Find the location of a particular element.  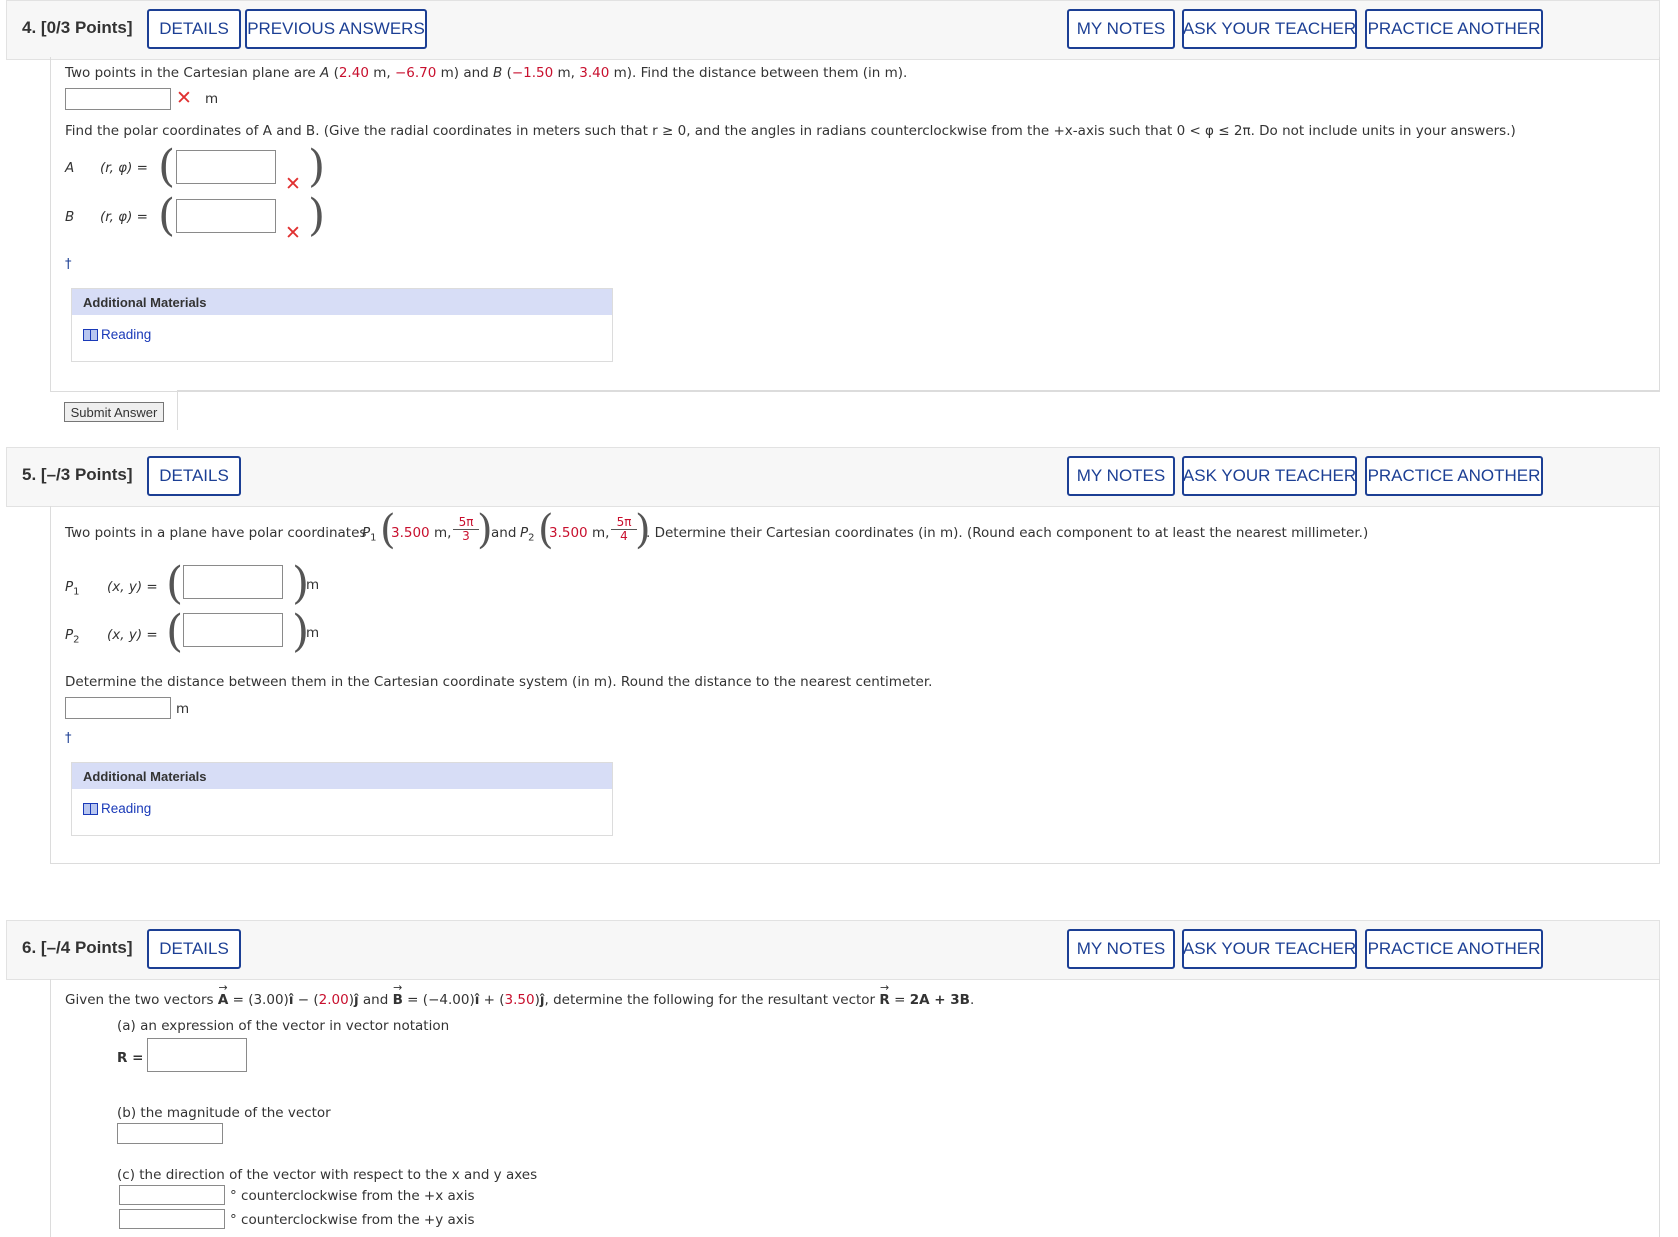

q5-reading-link: Reading is located at coordinates (342, 808).